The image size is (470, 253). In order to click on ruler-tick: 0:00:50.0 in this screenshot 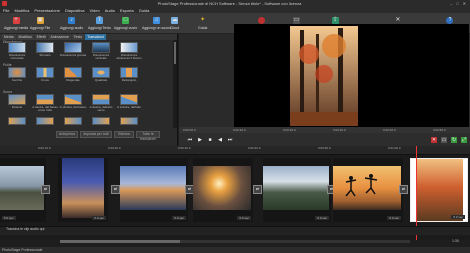, I will do `click(324, 148)`.